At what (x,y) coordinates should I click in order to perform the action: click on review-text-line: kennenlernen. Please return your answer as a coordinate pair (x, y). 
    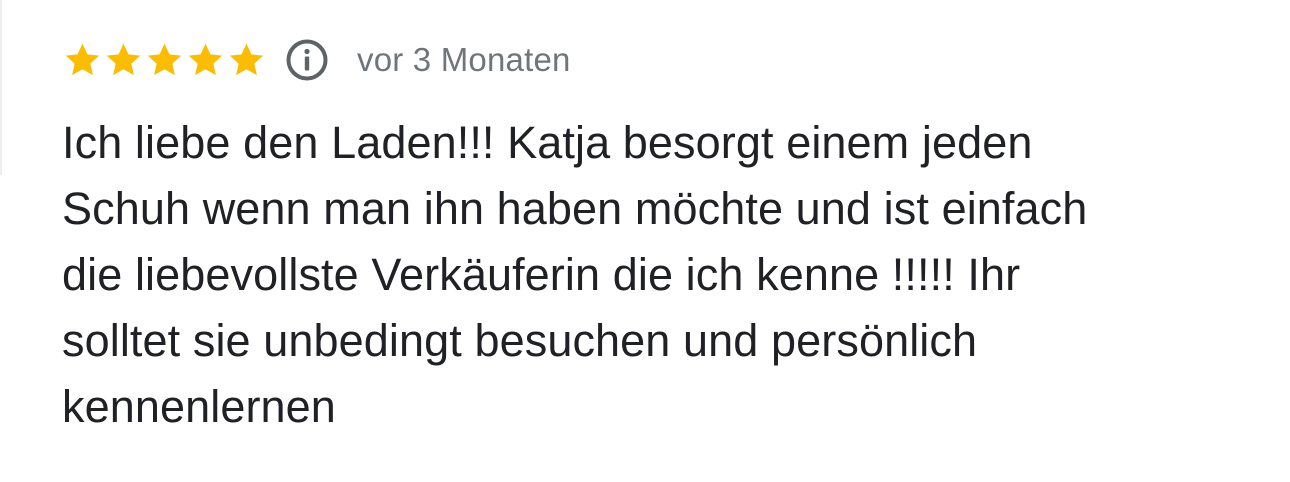
    Looking at the image, I should click on (199, 406).